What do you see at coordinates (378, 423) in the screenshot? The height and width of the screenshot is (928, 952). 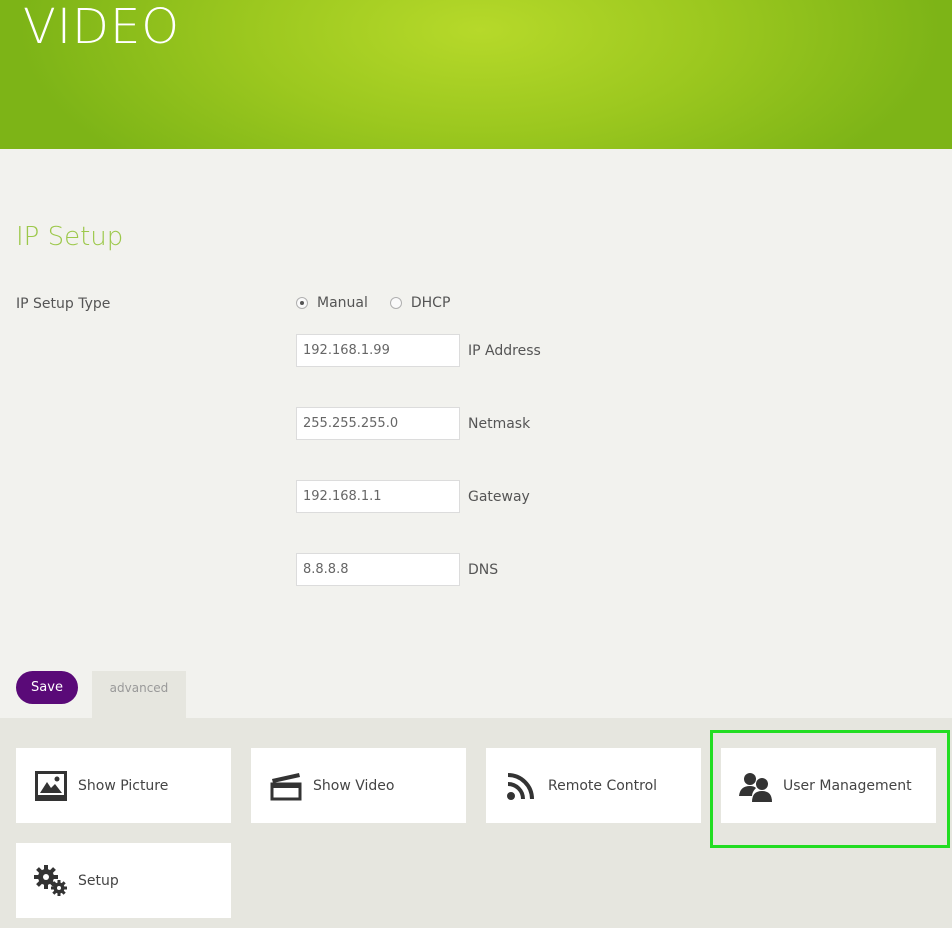 I see `netmask-input` at bounding box center [378, 423].